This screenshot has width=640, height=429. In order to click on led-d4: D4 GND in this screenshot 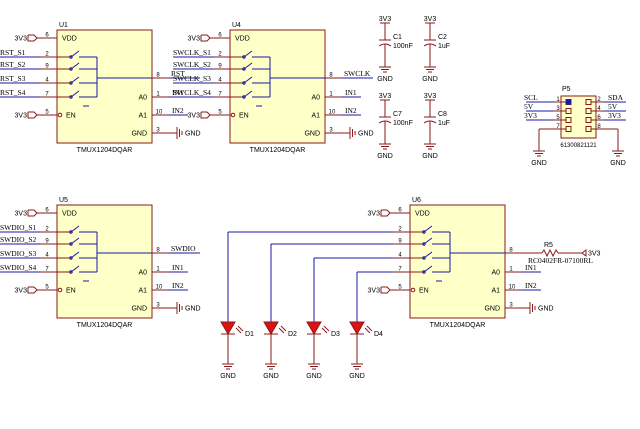, I will do `click(366, 350)`.